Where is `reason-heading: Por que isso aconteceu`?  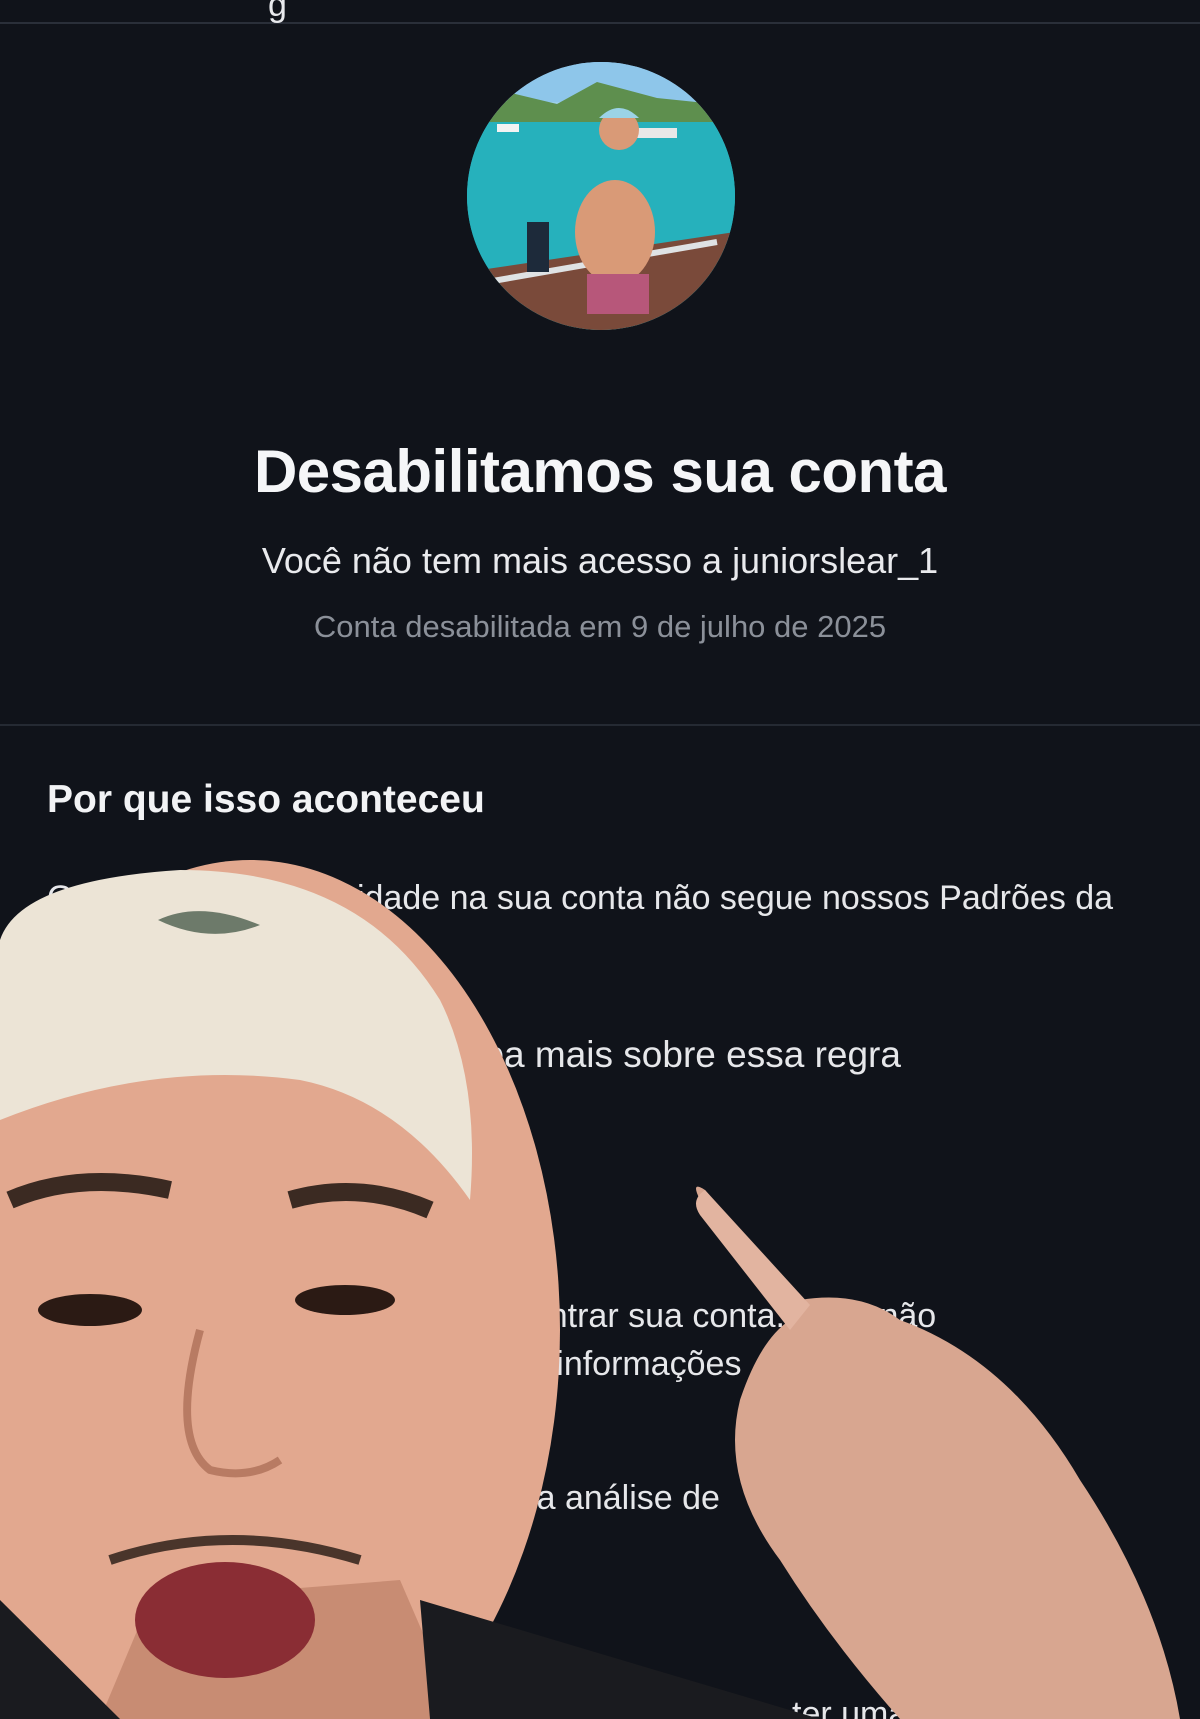 reason-heading: Por que isso aconteceu is located at coordinates (266, 799).